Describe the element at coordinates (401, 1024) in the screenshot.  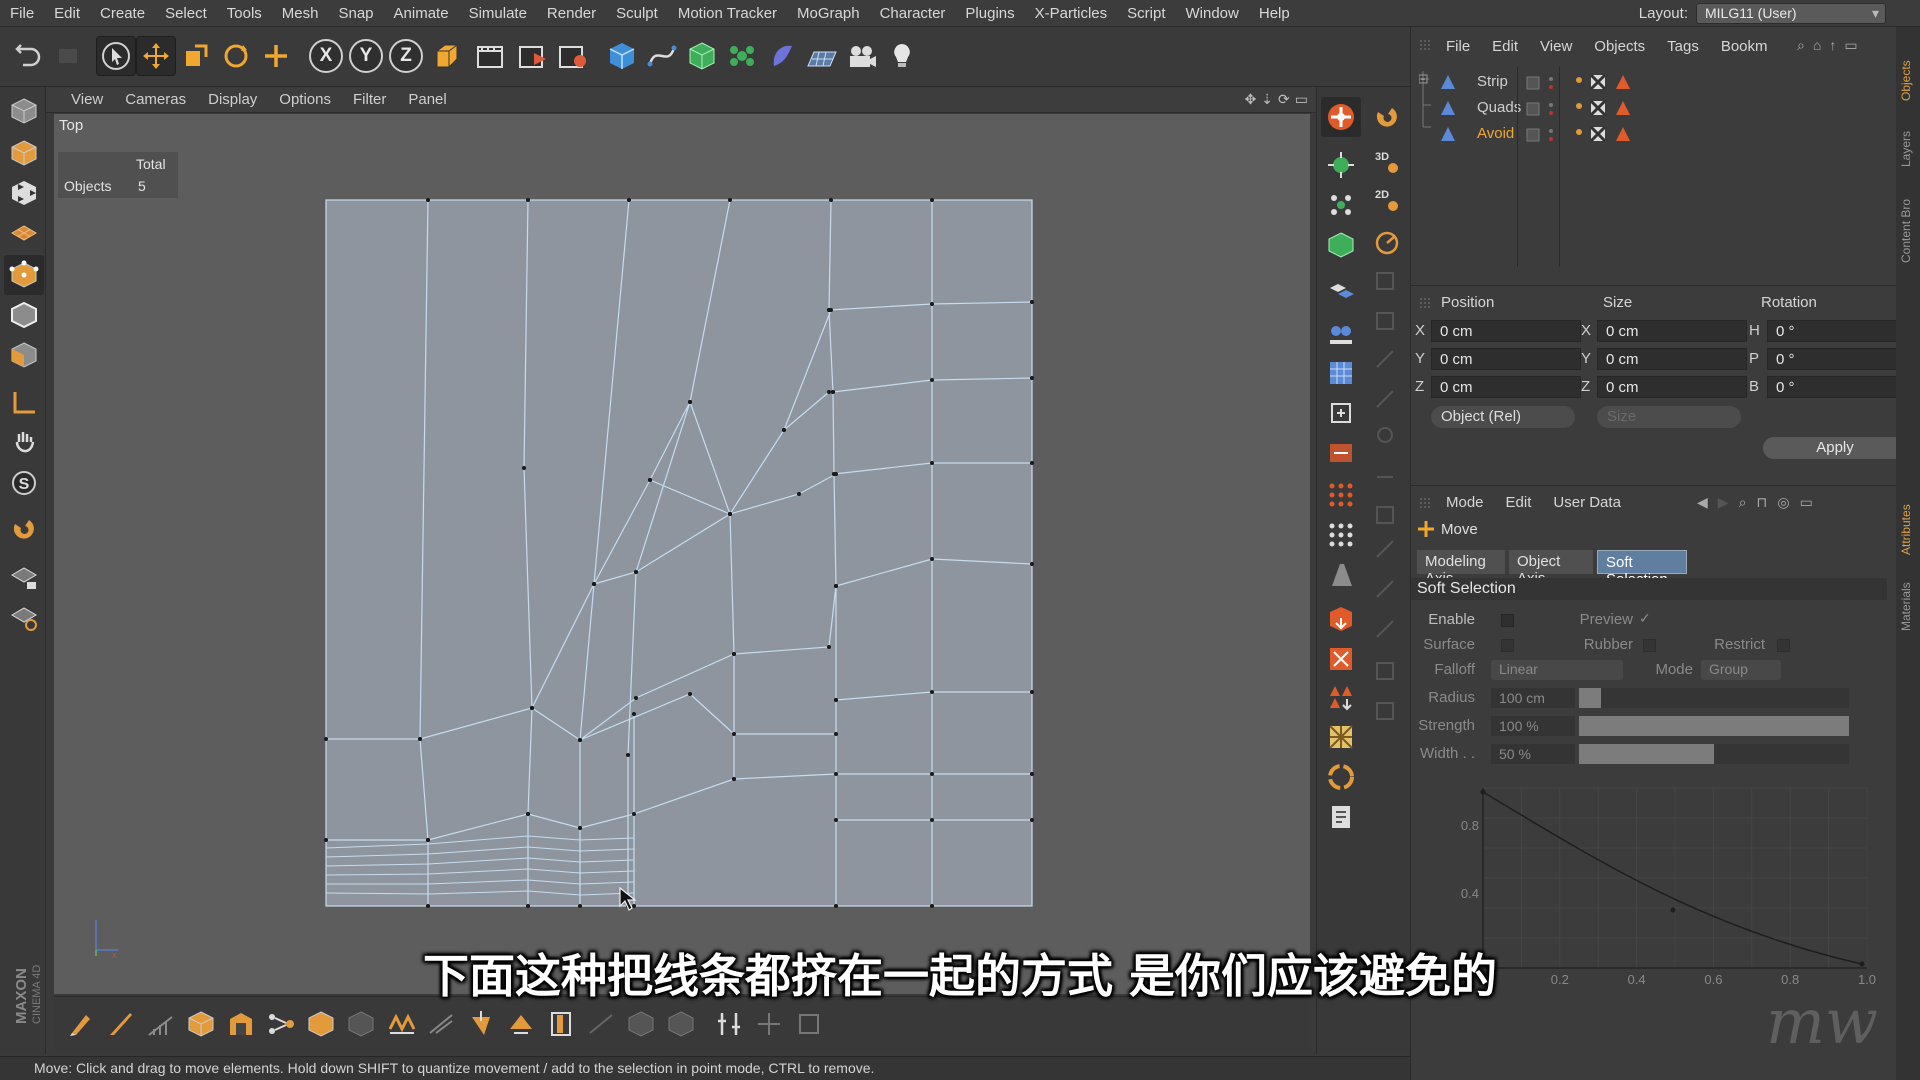
I see `loop-cut-icon` at that location.